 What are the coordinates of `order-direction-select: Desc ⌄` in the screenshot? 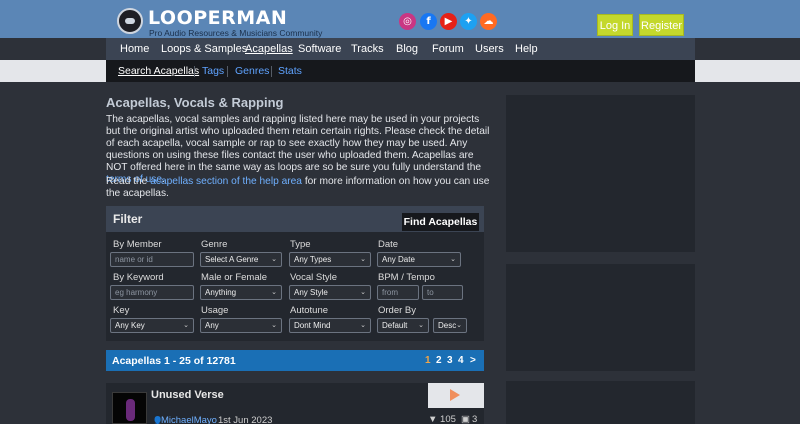 It's located at (450, 325).